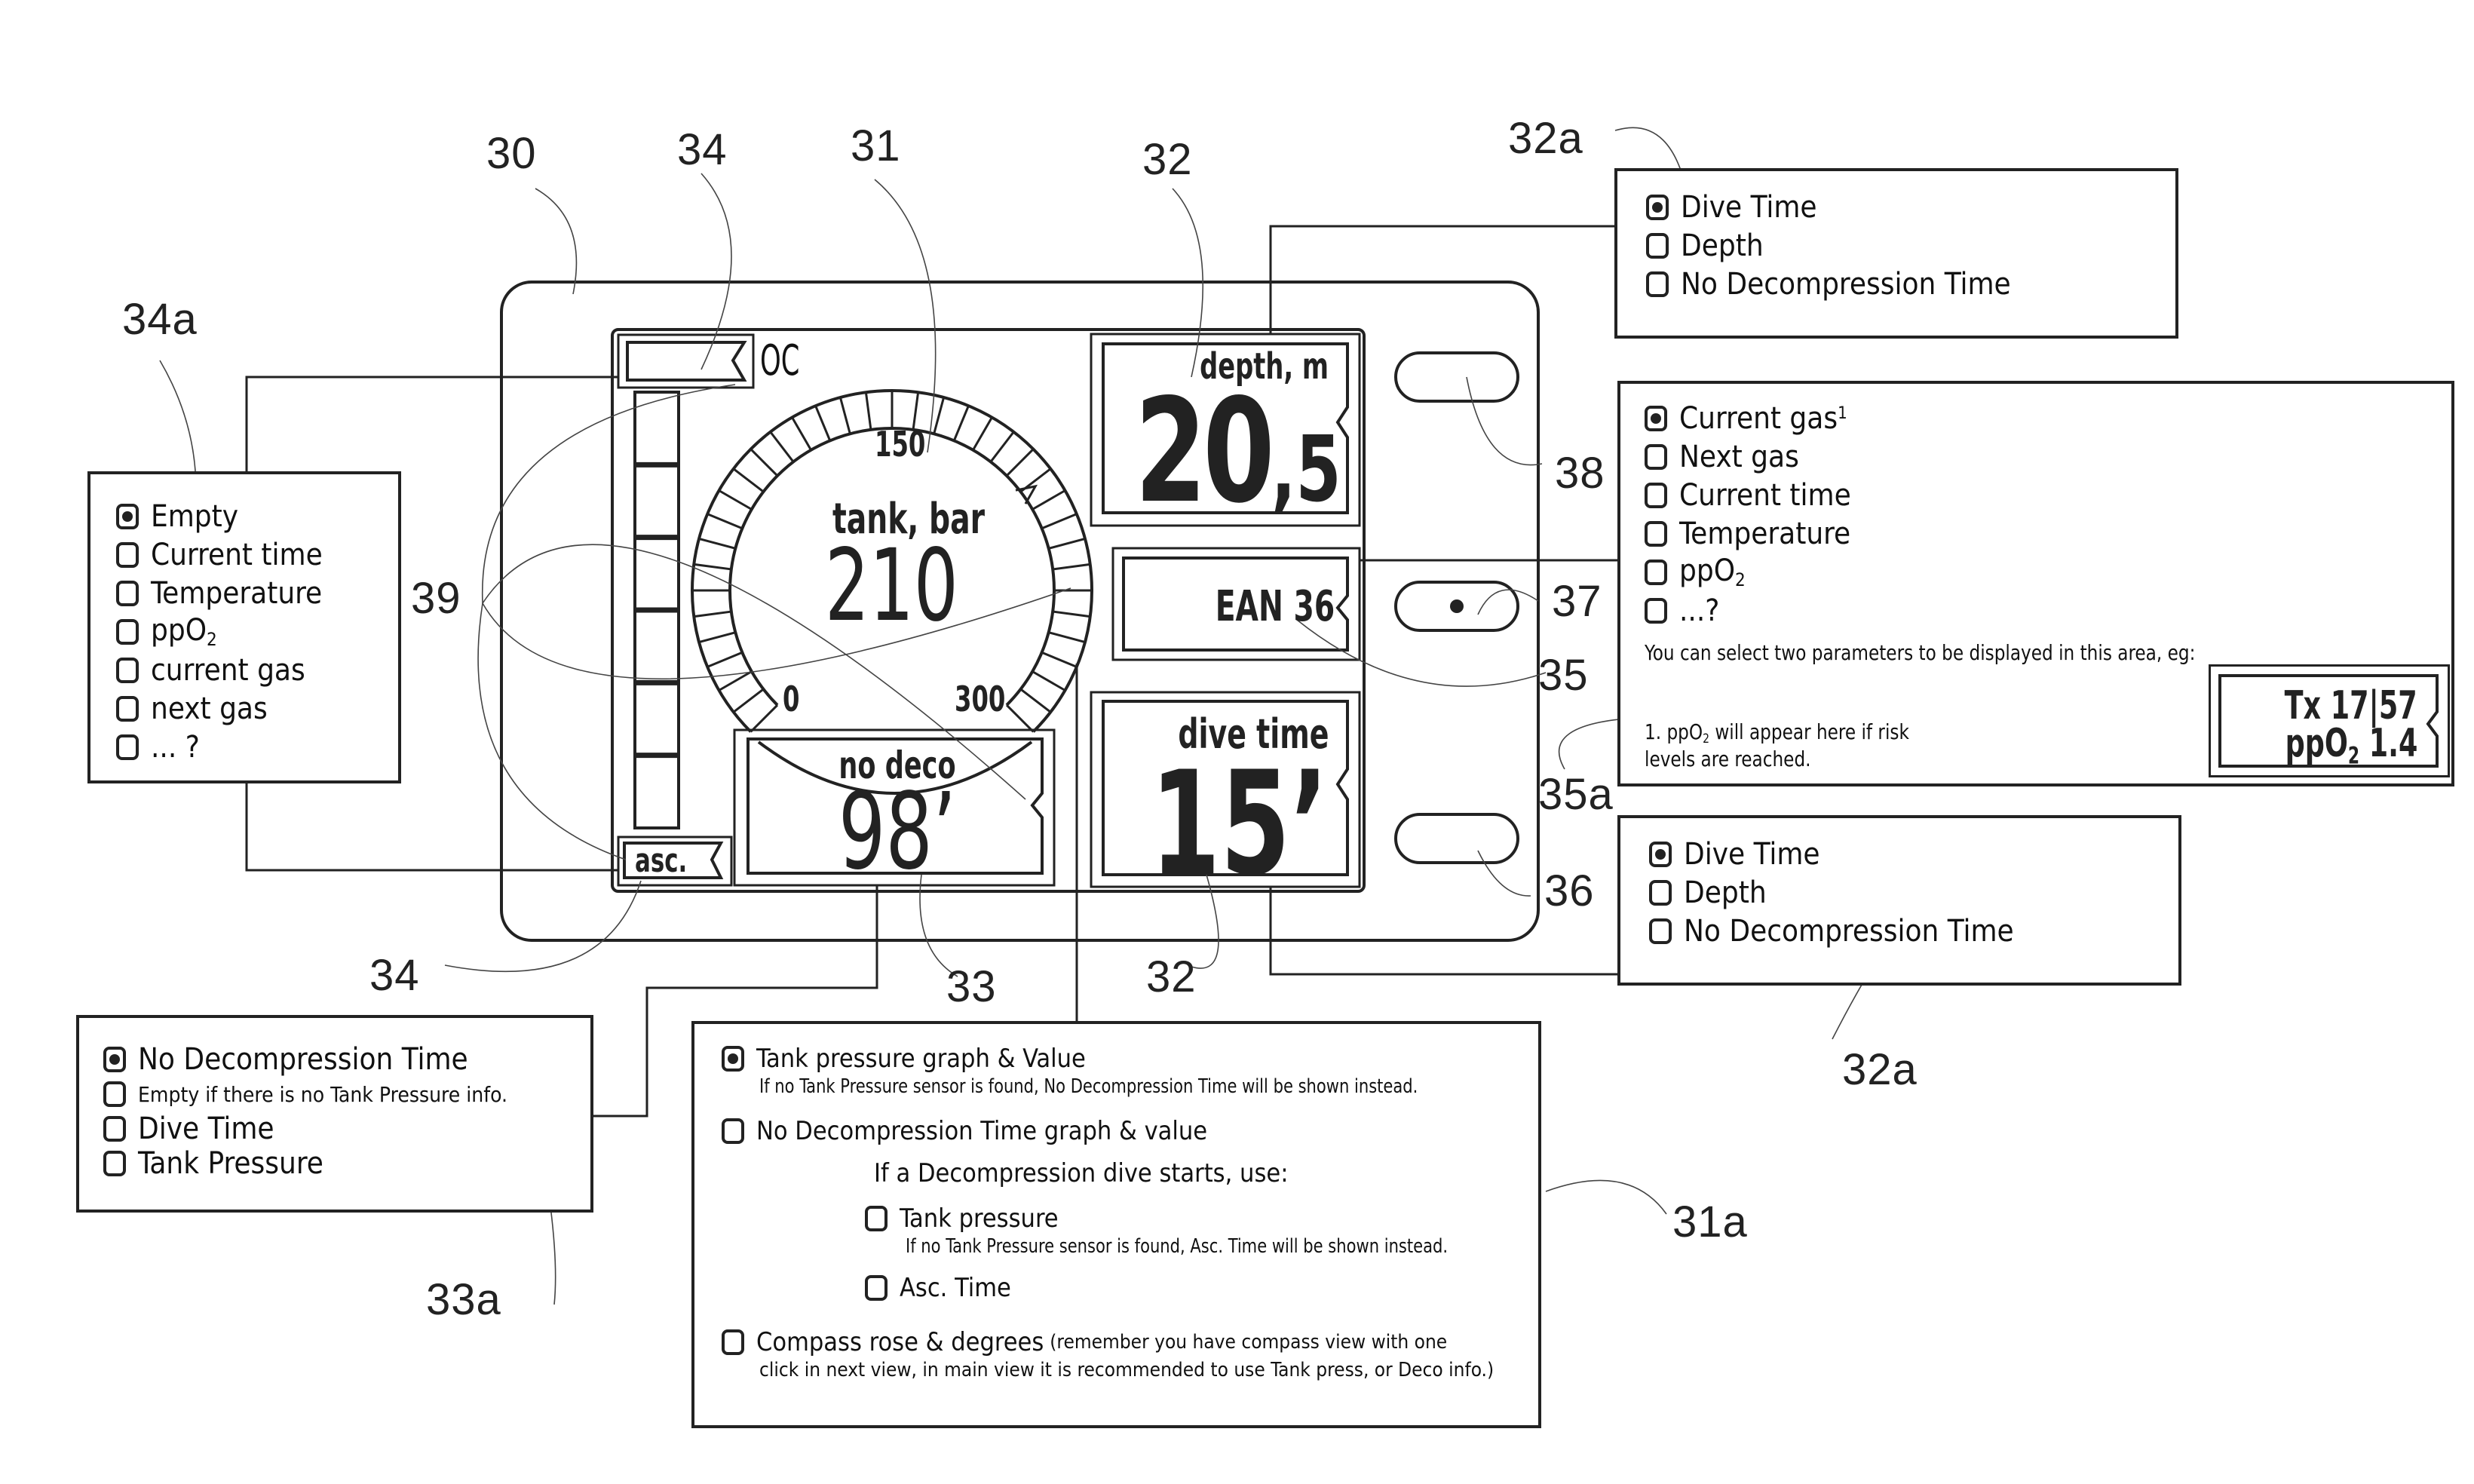  I want to click on 33a-option: Empty if there is no Tank Pressure info., so click(346, 1094).